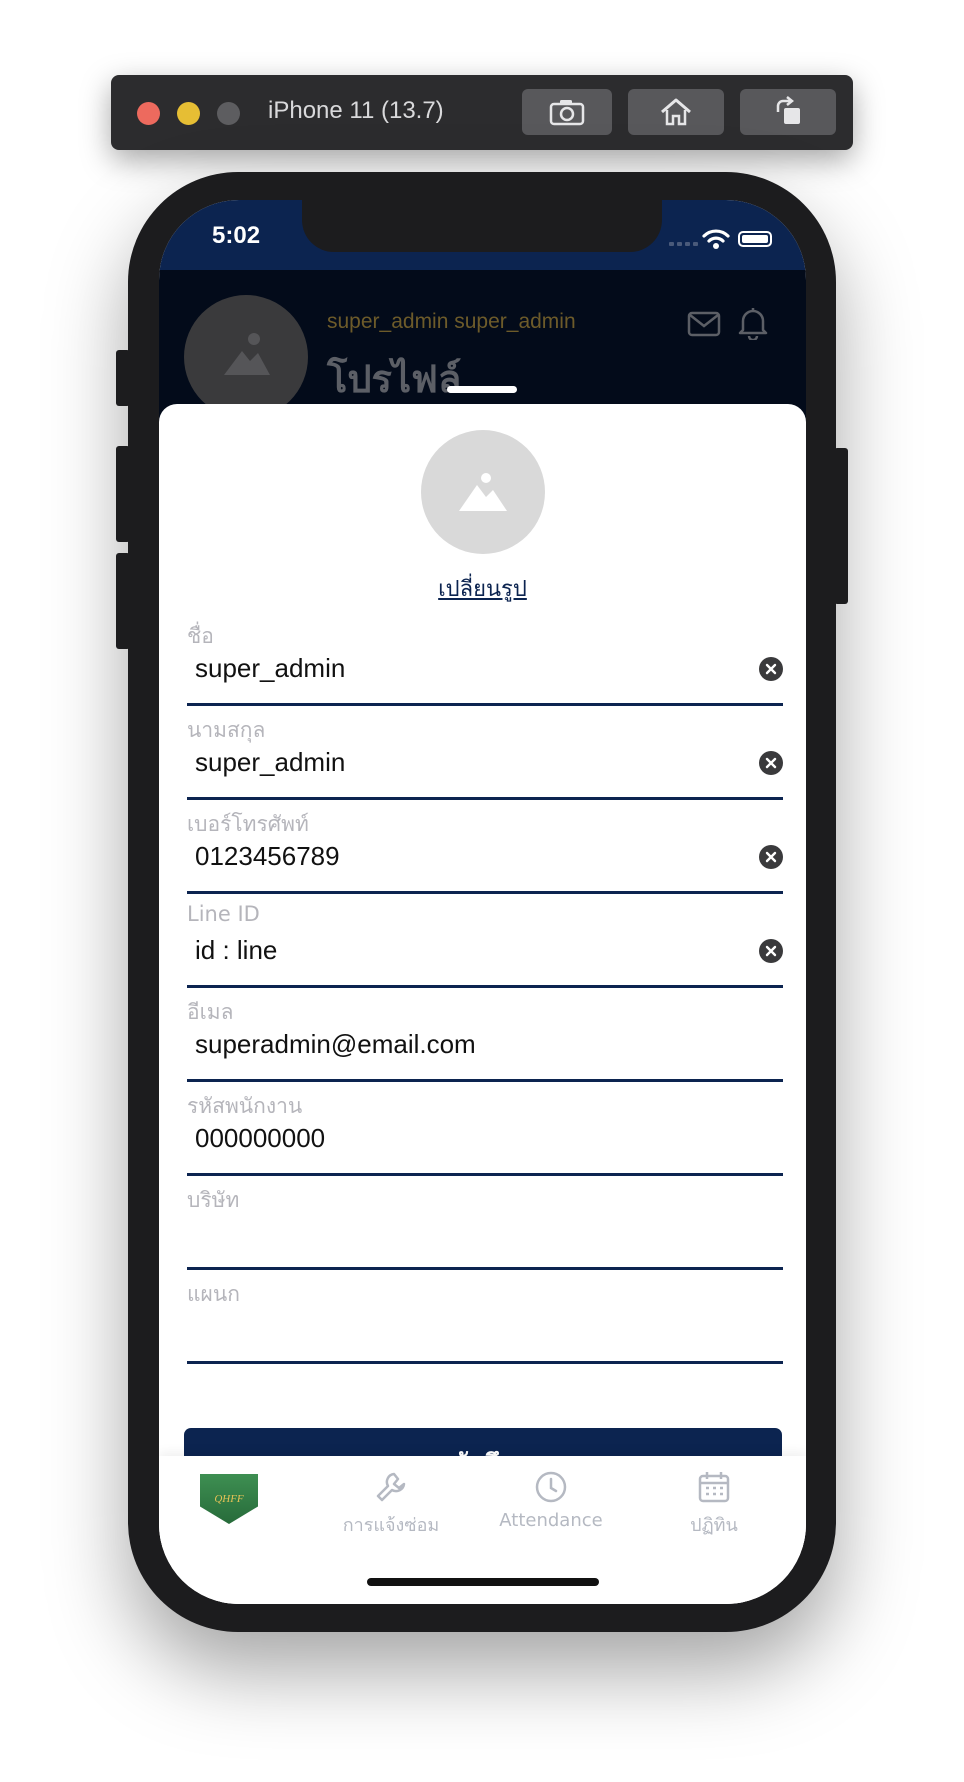 This screenshot has width=964, height=1782. What do you see at coordinates (123, 601) in the screenshot?
I see `volume-down-button` at bounding box center [123, 601].